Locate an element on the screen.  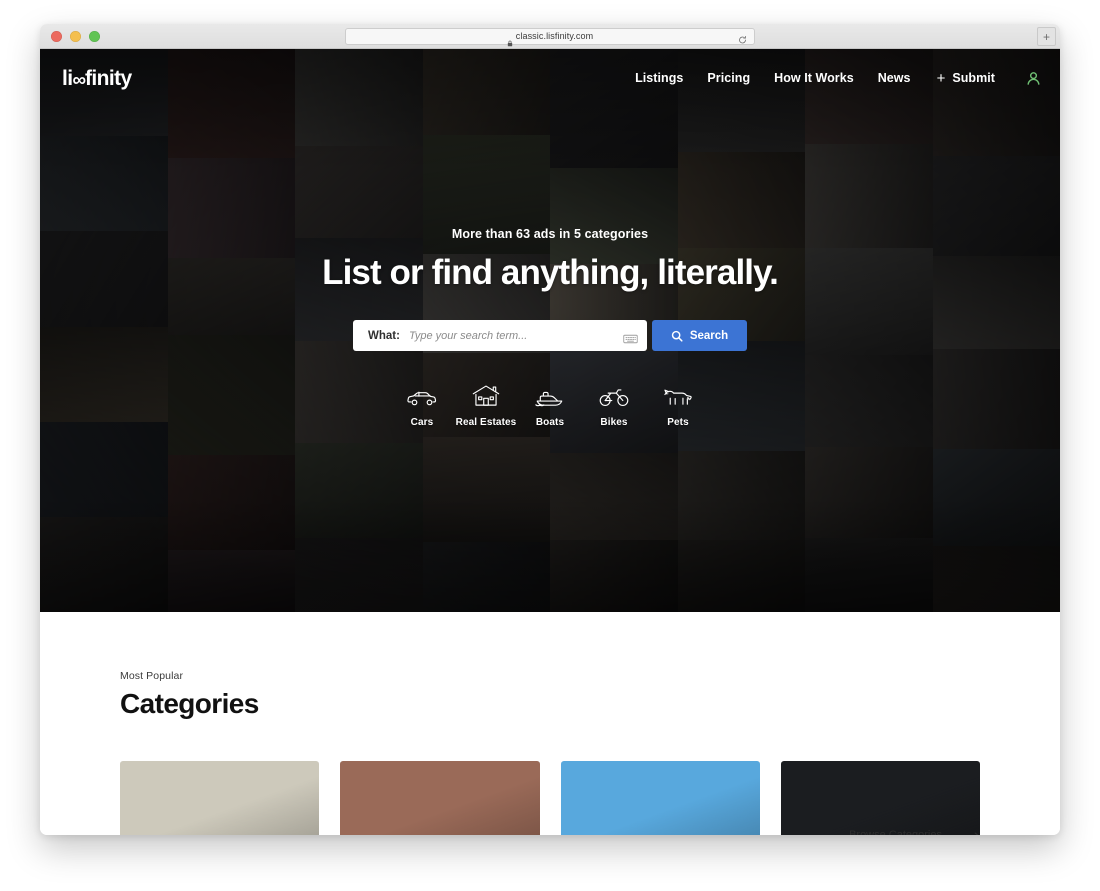
nav-link-how-it-works: How It Works is located at coordinates (814, 78).